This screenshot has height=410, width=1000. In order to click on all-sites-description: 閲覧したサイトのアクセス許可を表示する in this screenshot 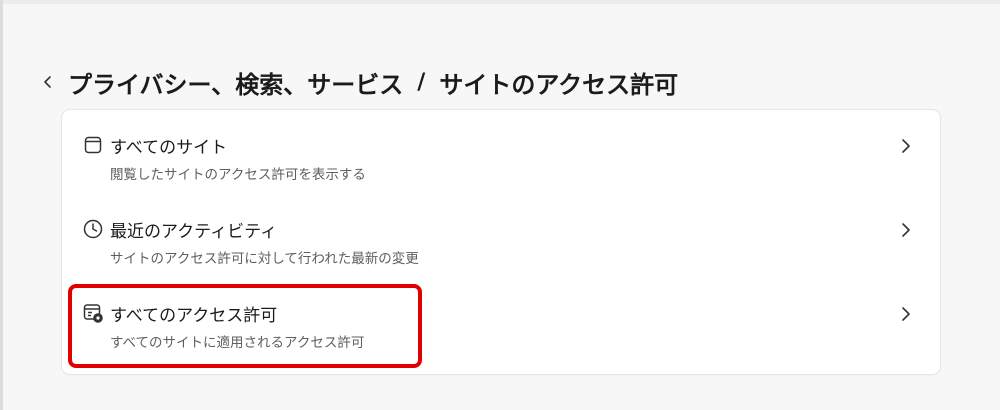, I will do `click(238, 175)`.